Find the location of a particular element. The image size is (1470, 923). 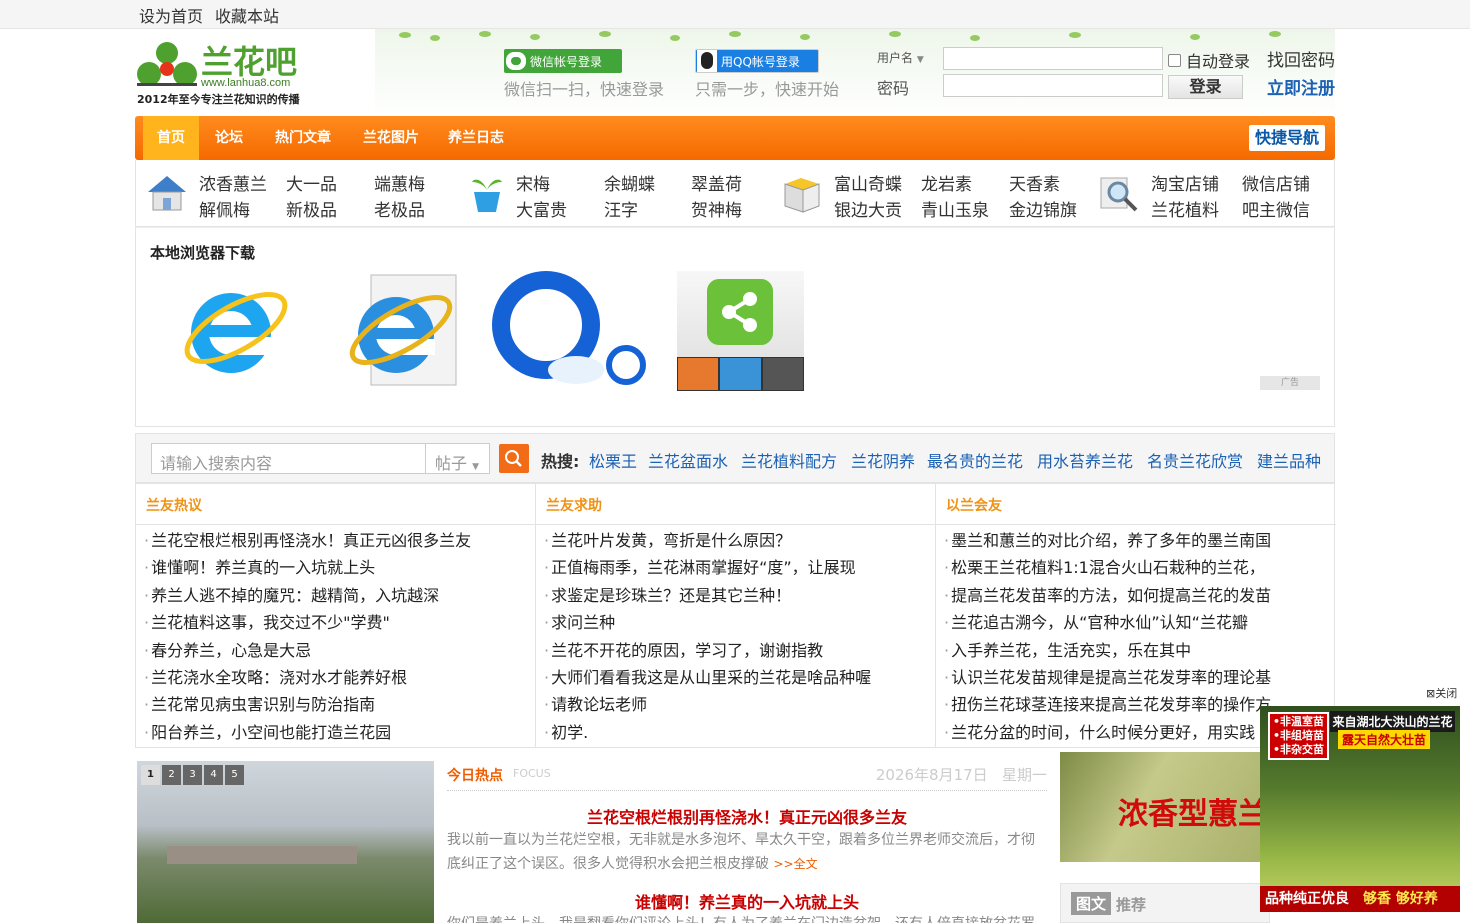

wechat-icon is located at coordinates (516, 61).